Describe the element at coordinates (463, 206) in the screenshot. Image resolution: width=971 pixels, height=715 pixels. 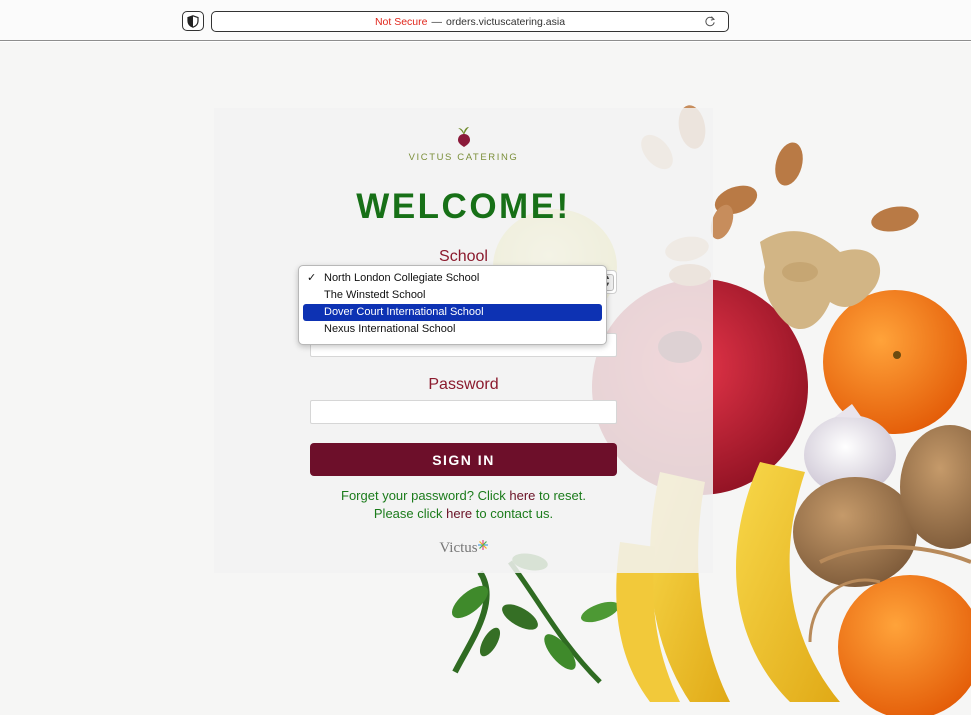
I see `welcome-heading: WELCOME!` at that location.